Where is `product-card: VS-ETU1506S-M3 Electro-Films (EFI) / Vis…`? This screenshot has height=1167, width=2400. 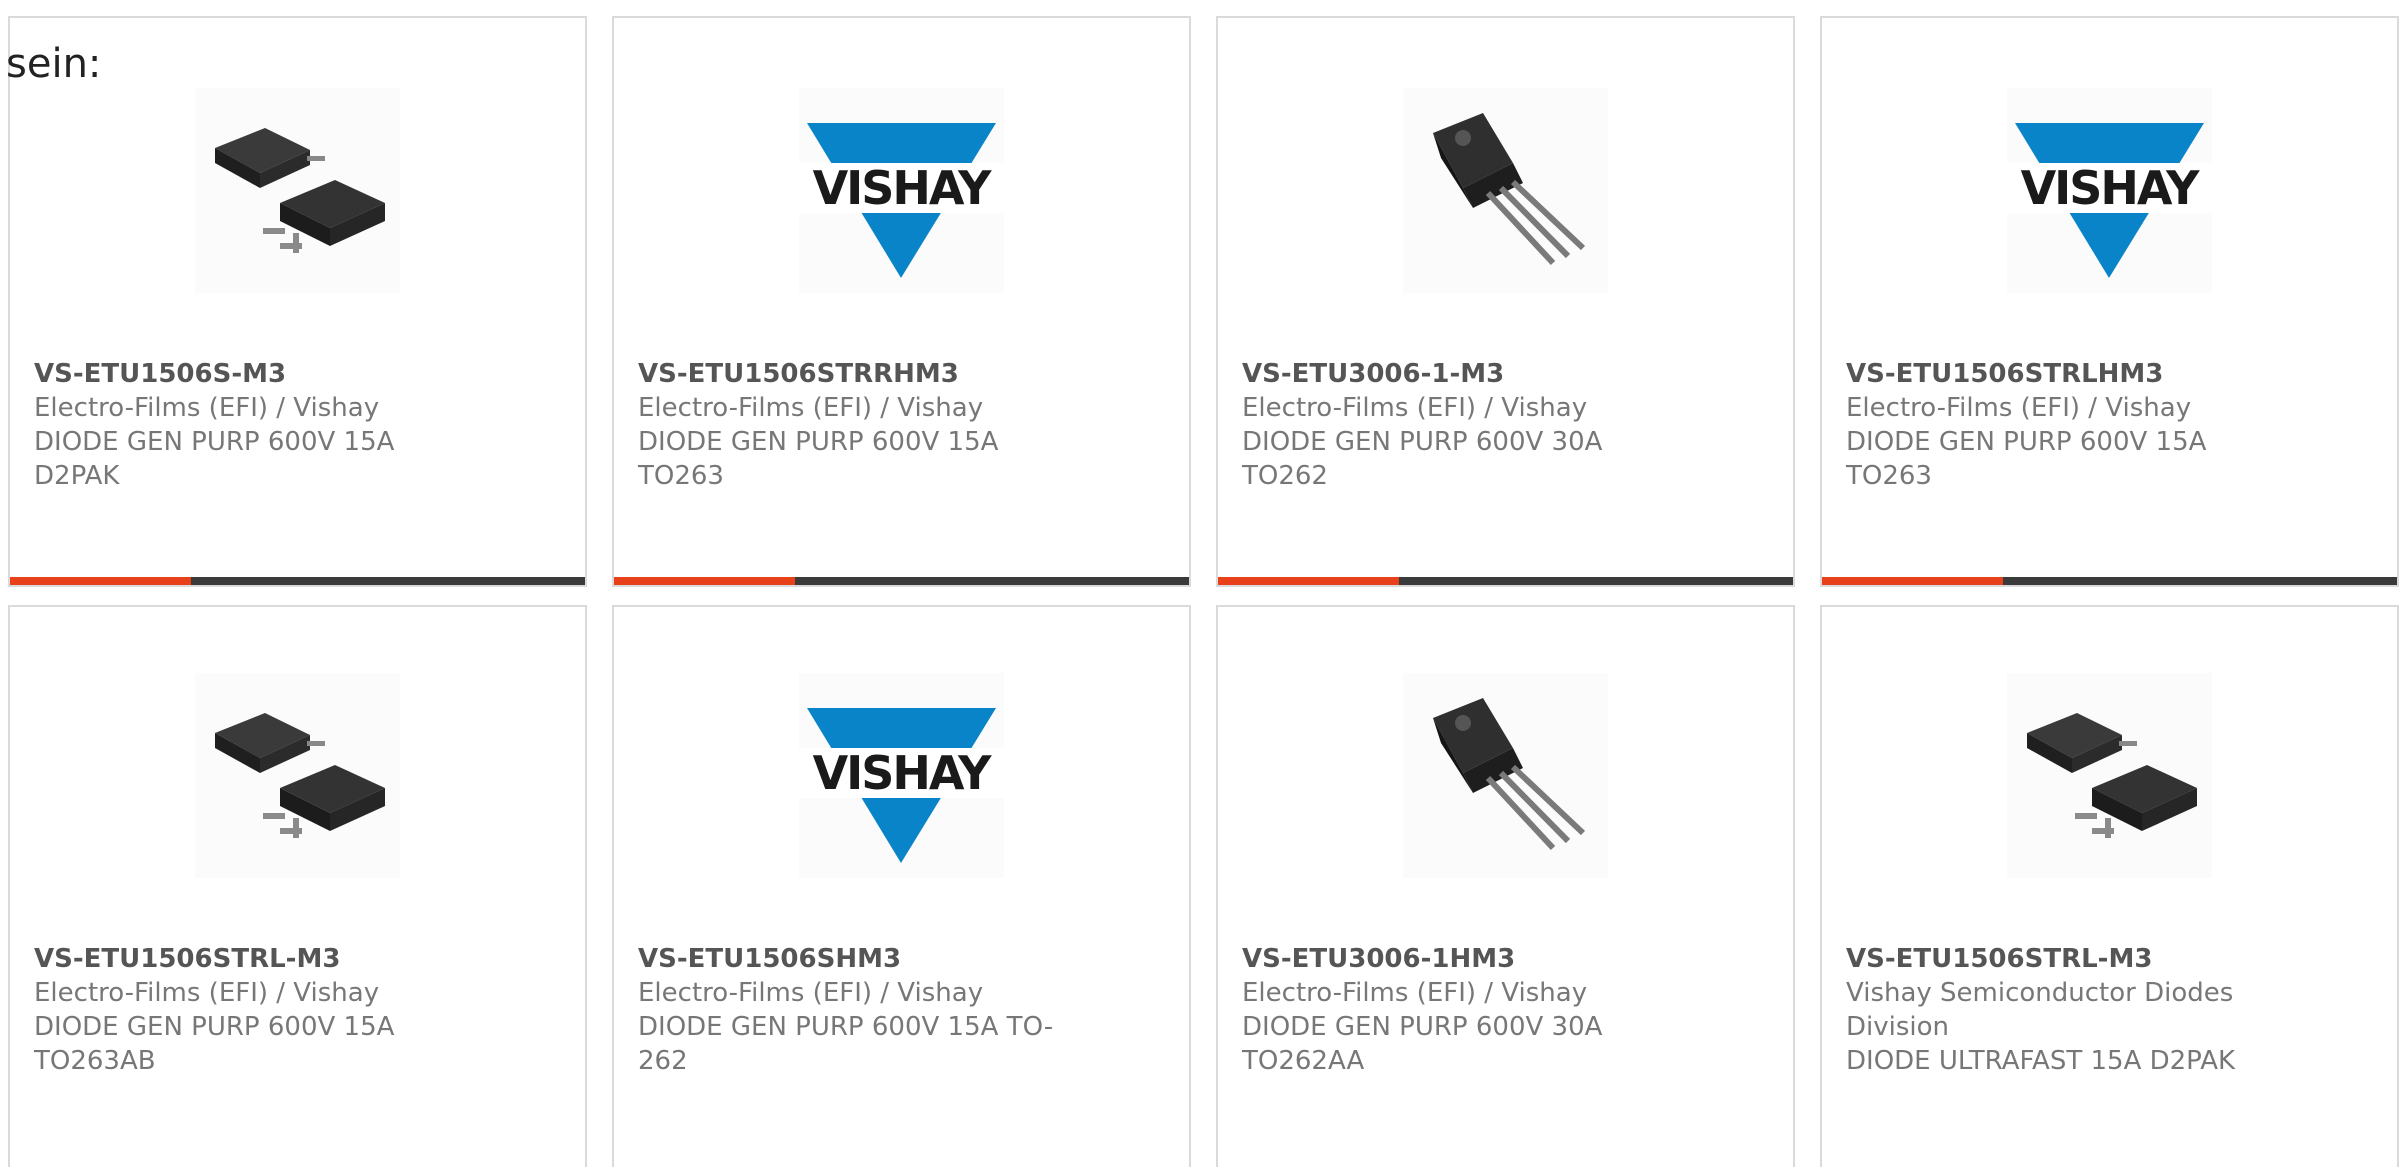
product-card: VS-ETU1506S-M3 Electro-Films (EFI) / Vis… is located at coordinates (297, 301).